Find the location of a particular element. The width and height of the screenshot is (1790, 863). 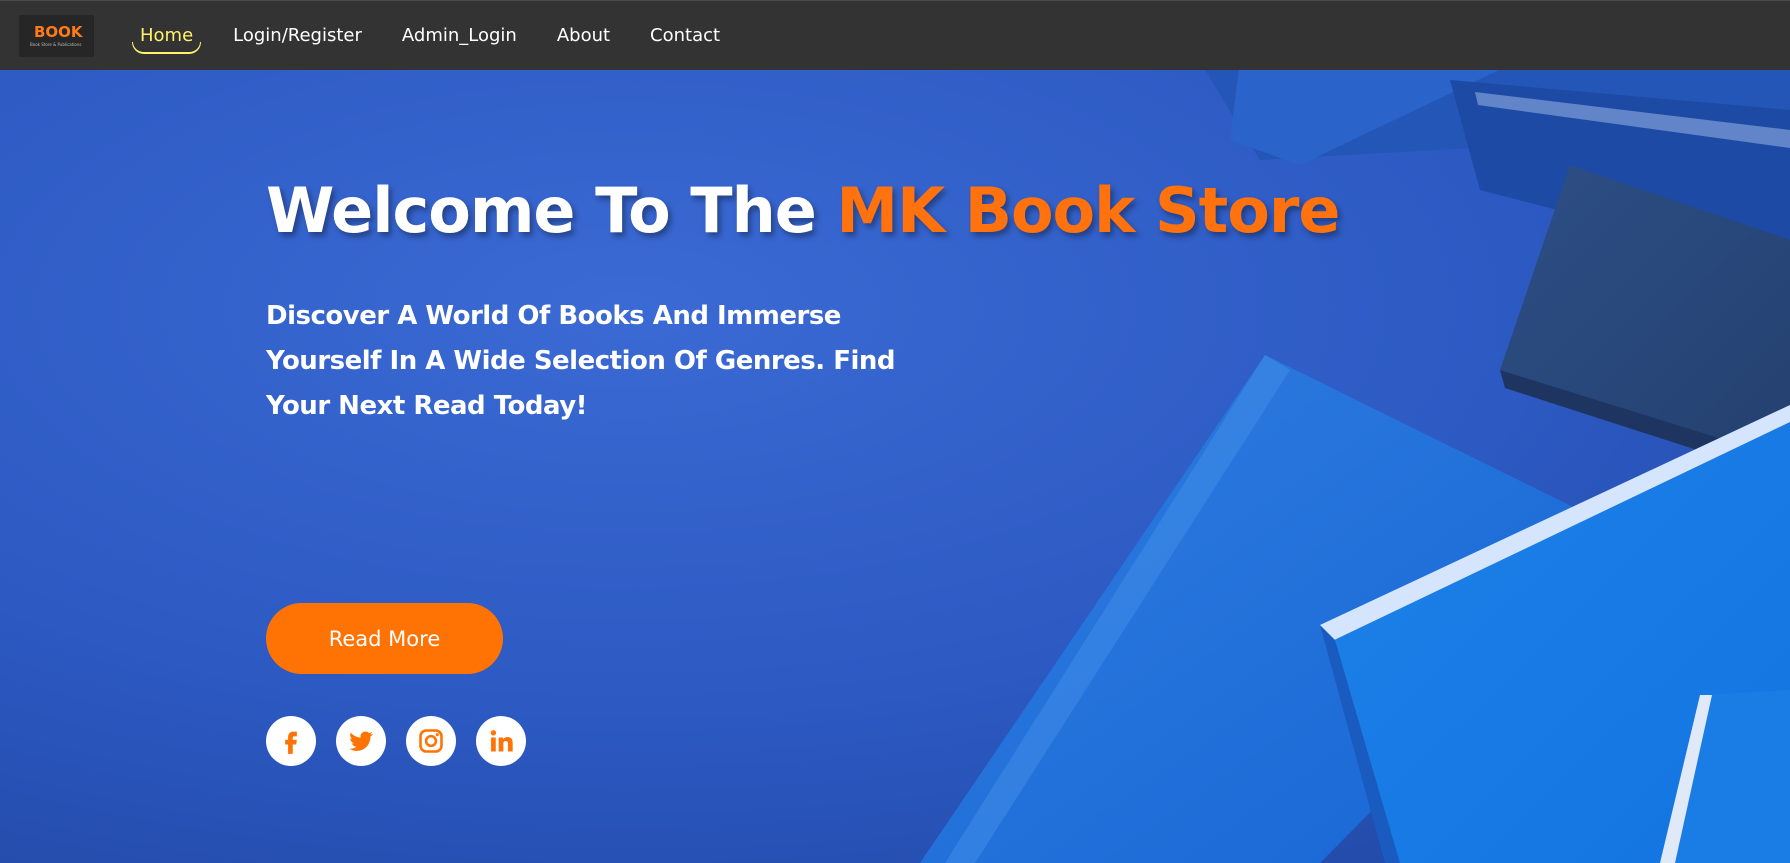

facebook-icon is located at coordinates (291, 742).